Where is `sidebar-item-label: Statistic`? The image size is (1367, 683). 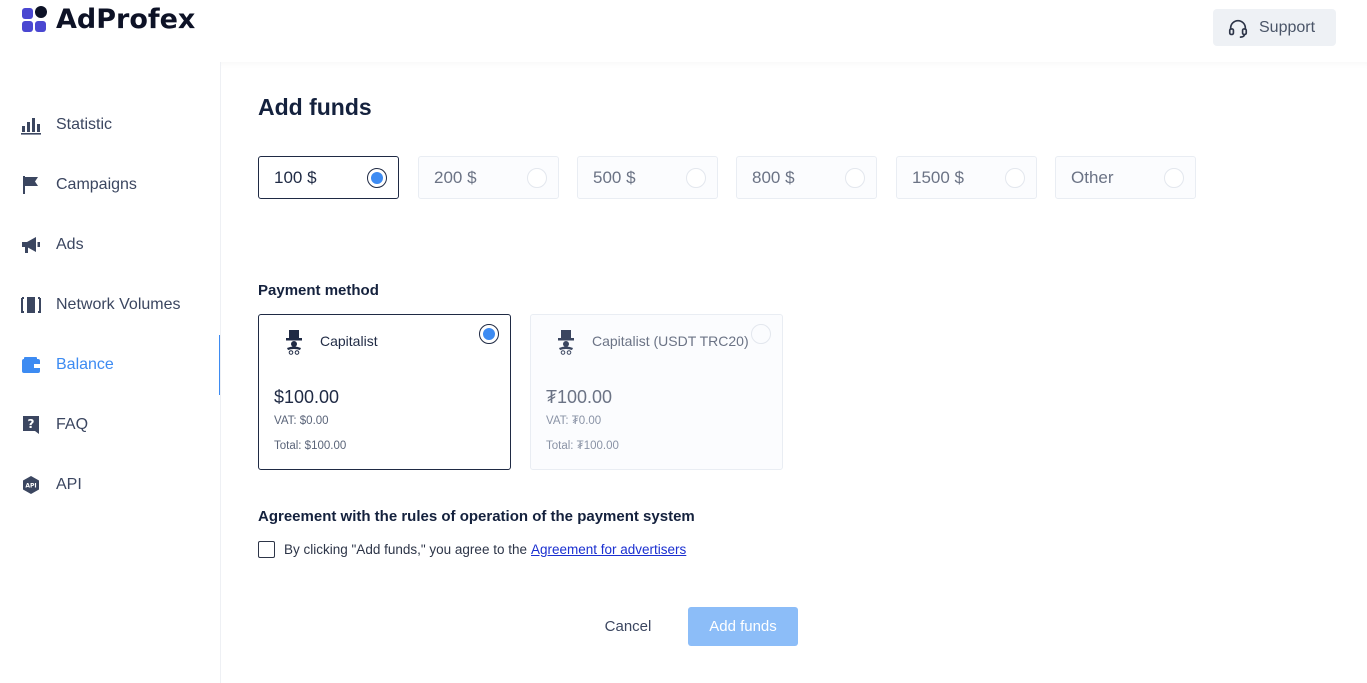 sidebar-item-label: Statistic is located at coordinates (84, 124).